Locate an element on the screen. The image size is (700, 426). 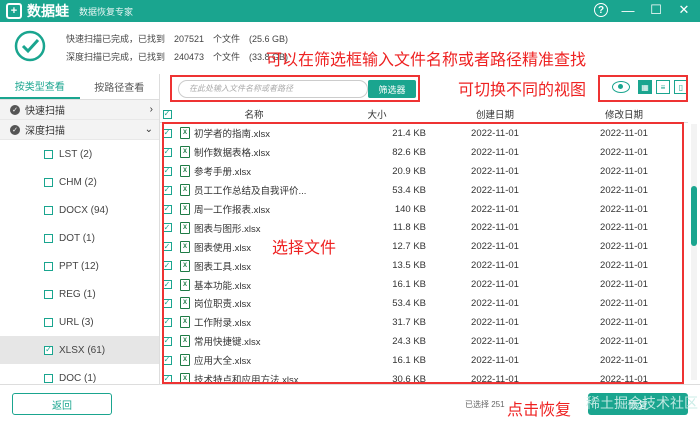
section-label: 快速扫描 is located at coordinates (45, 111).